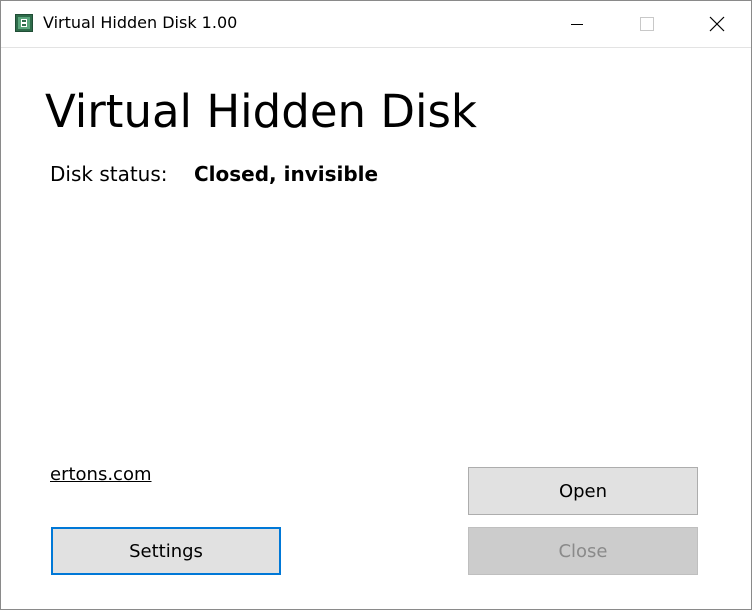 The width and height of the screenshot is (752, 610). I want to click on maximize-button, so click(647, 24).